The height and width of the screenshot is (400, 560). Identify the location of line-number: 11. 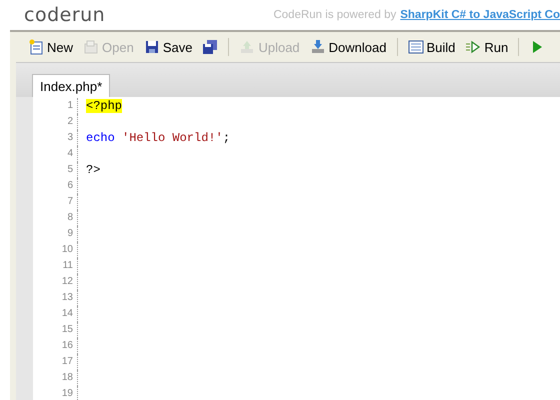
(55, 266).